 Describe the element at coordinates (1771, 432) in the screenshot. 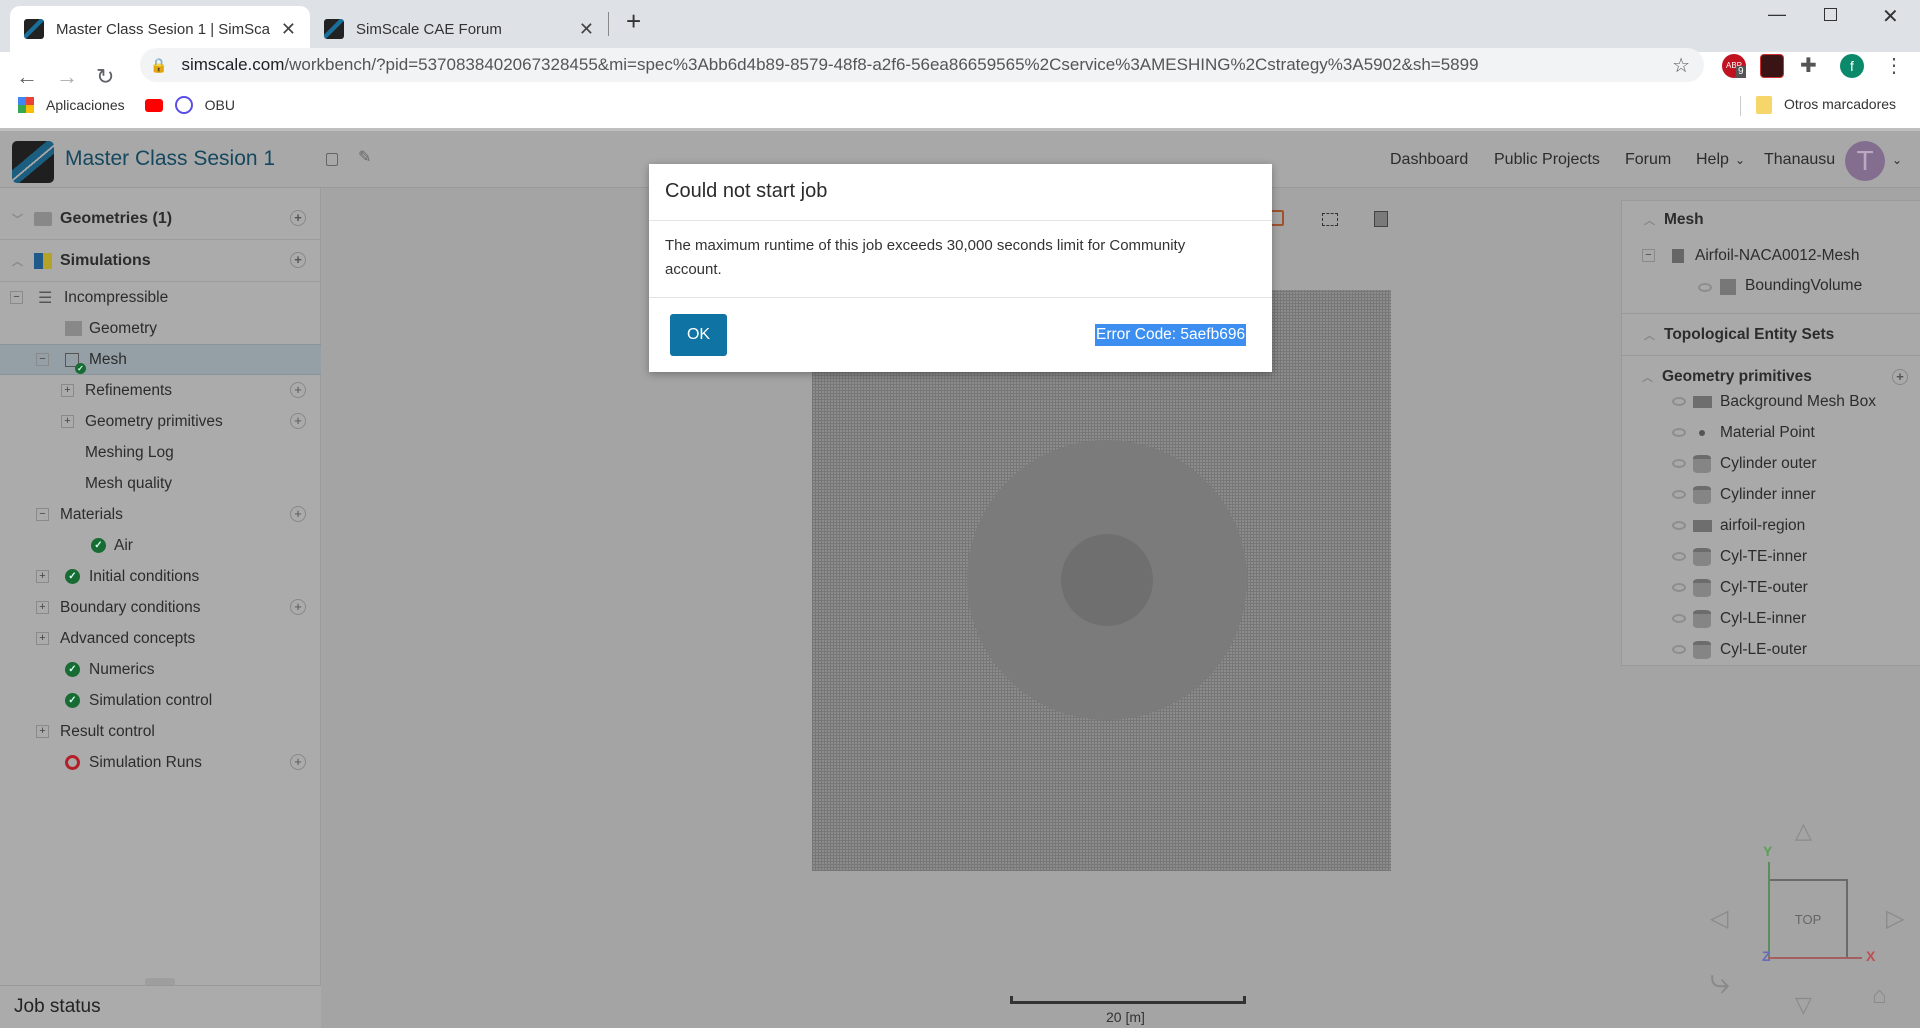

I see `primitive-item: Material Point` at that location.